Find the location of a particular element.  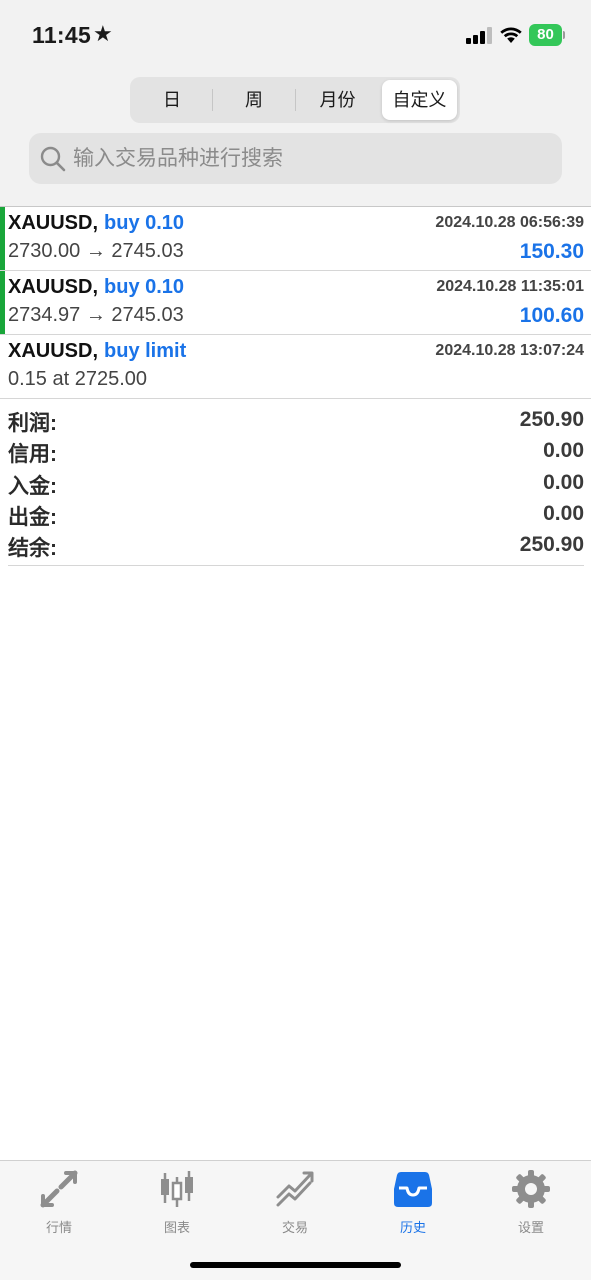

home-indicator is located at coordinates (295, 1265).